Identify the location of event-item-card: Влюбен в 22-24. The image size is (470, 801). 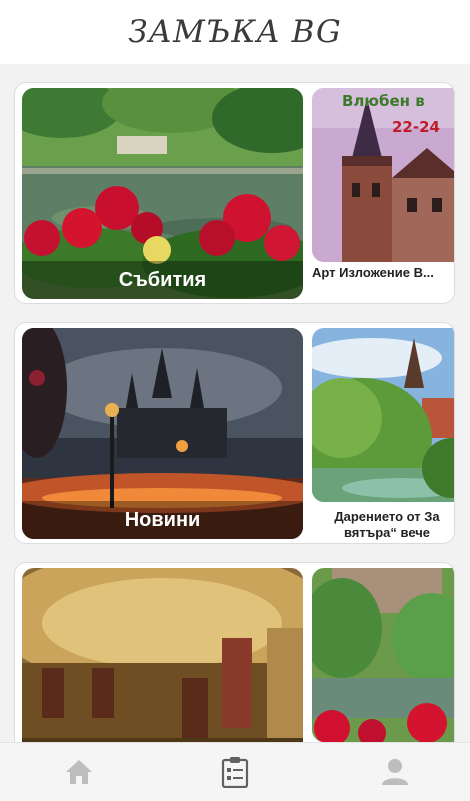
(383, 175).